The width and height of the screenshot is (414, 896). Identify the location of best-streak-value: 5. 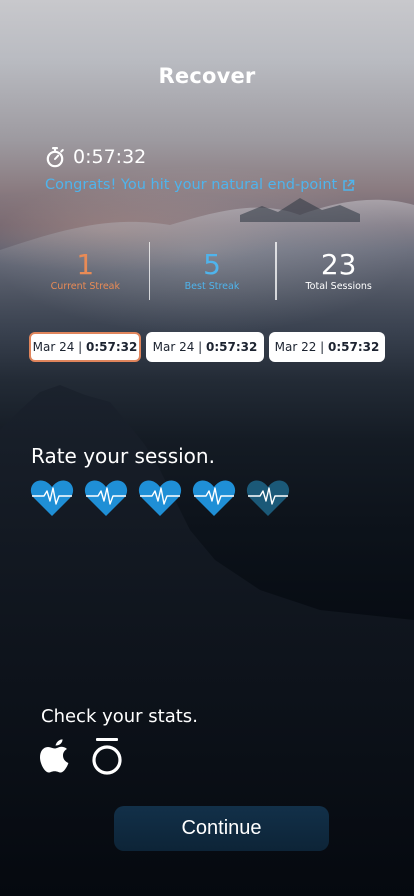
(212, 264).